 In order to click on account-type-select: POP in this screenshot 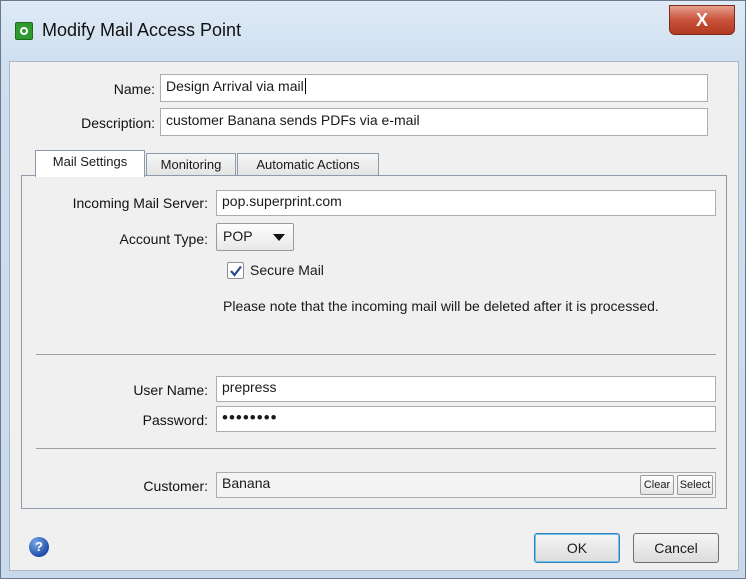, I will do `click(255, 237)`.